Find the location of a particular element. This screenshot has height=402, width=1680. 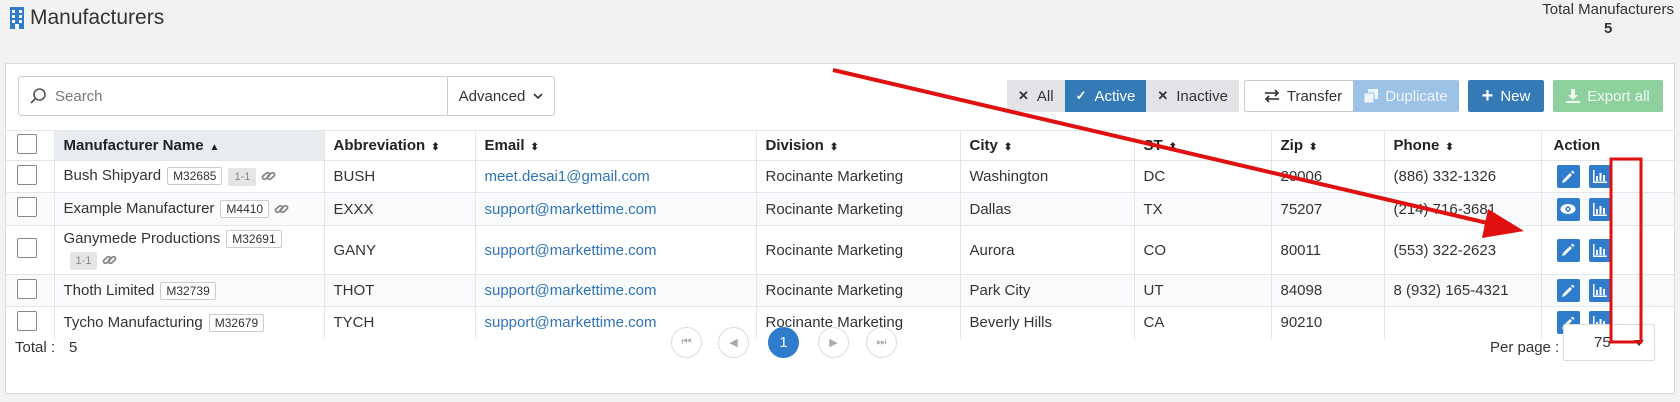

filter-all-button: ✕ All is located at coordinates (1036, 96).